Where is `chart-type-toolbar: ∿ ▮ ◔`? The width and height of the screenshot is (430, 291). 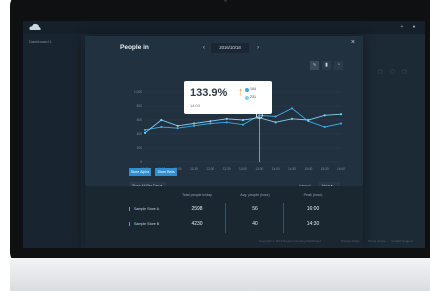
chart-type-toolbar: ∿ ▮ ◔ is located at coordinates (327, 65).